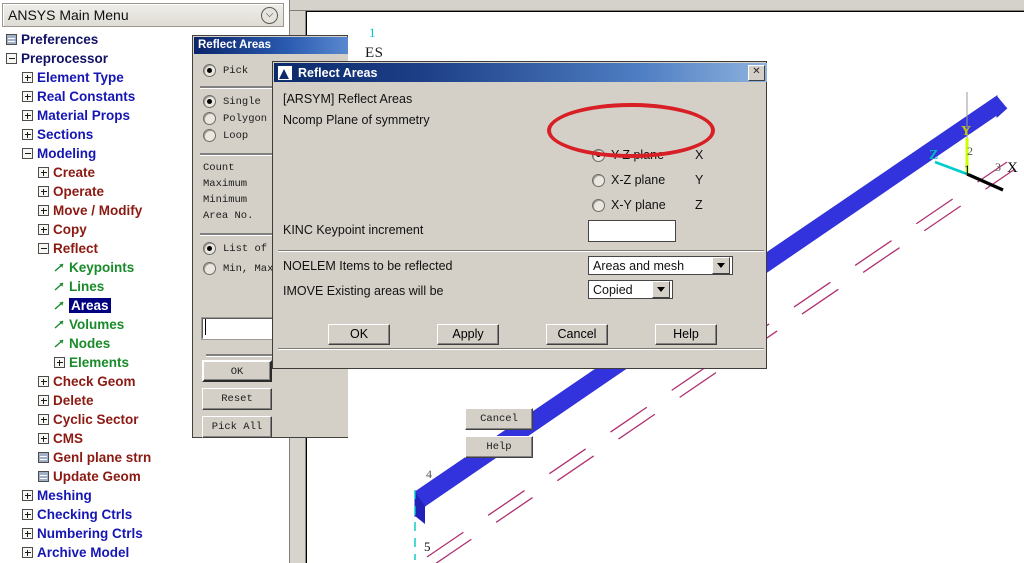 The width and height of the screenshot is (1024, 563). Describe the element at coordinates (209, 118) in the screenshot. I see `radio-polygon` at that location.